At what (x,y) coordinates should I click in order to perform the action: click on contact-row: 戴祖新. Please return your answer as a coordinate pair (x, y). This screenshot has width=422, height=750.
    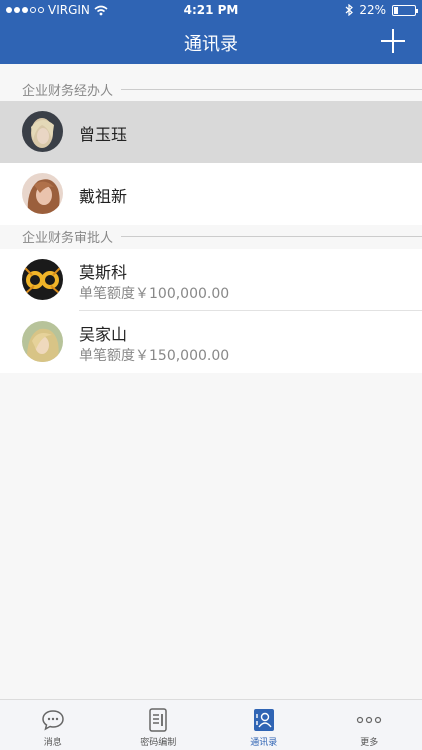
    Looking at the image, I should click on (211, 194).